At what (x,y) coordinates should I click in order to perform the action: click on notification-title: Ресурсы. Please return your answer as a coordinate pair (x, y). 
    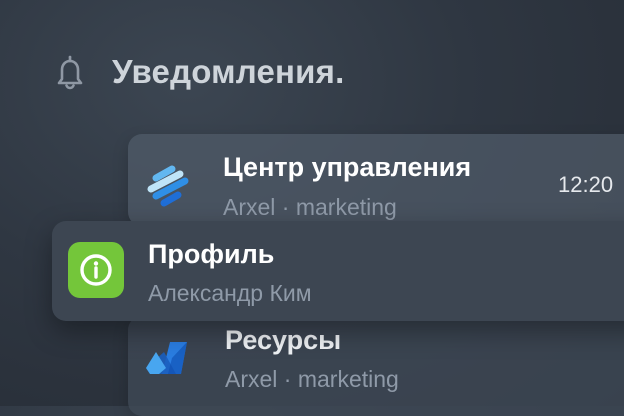
    Looking at the image, I should click on (283, 340).